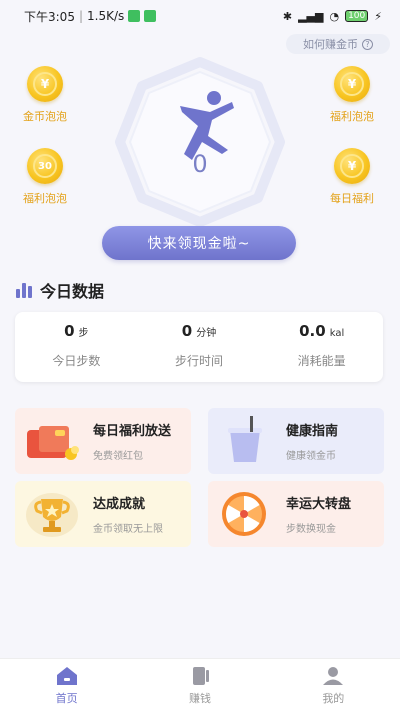 This screenshot has height=709, width=400. What do you see at coordinates (199, 698) in the screenshot?
I see `tab-earn-label: 赚钱` at bounding box center [199, 698].